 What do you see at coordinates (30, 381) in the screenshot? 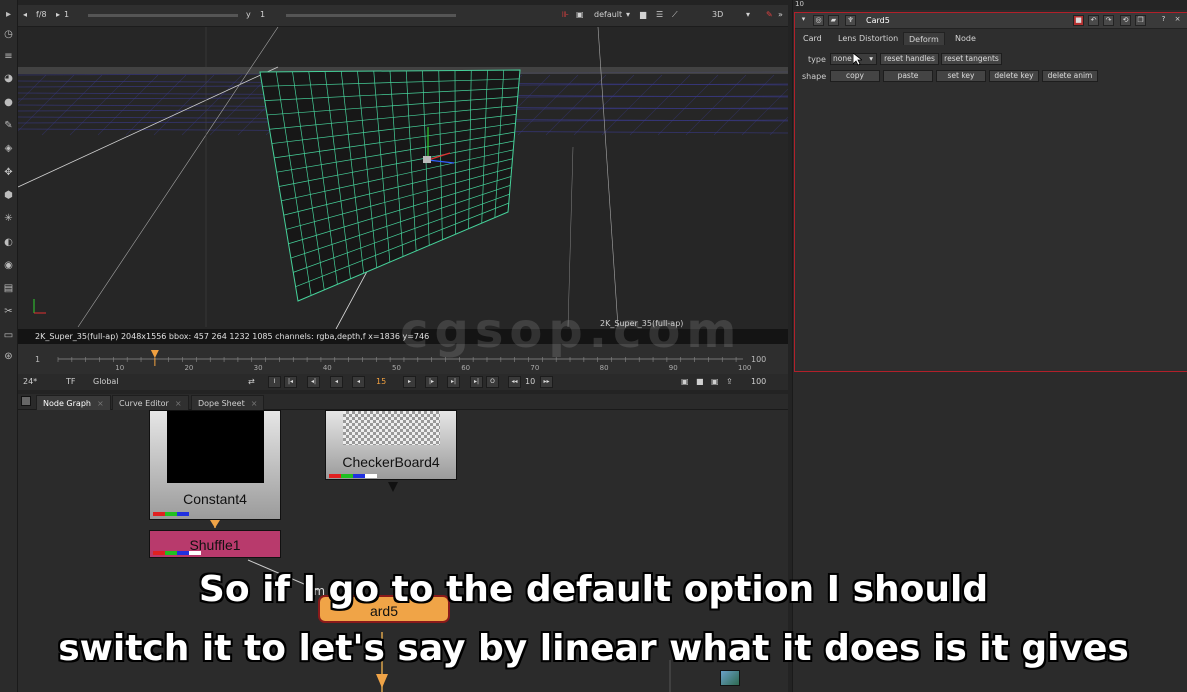
I see `fps-field: 24*` at bounding box center [30, 381].